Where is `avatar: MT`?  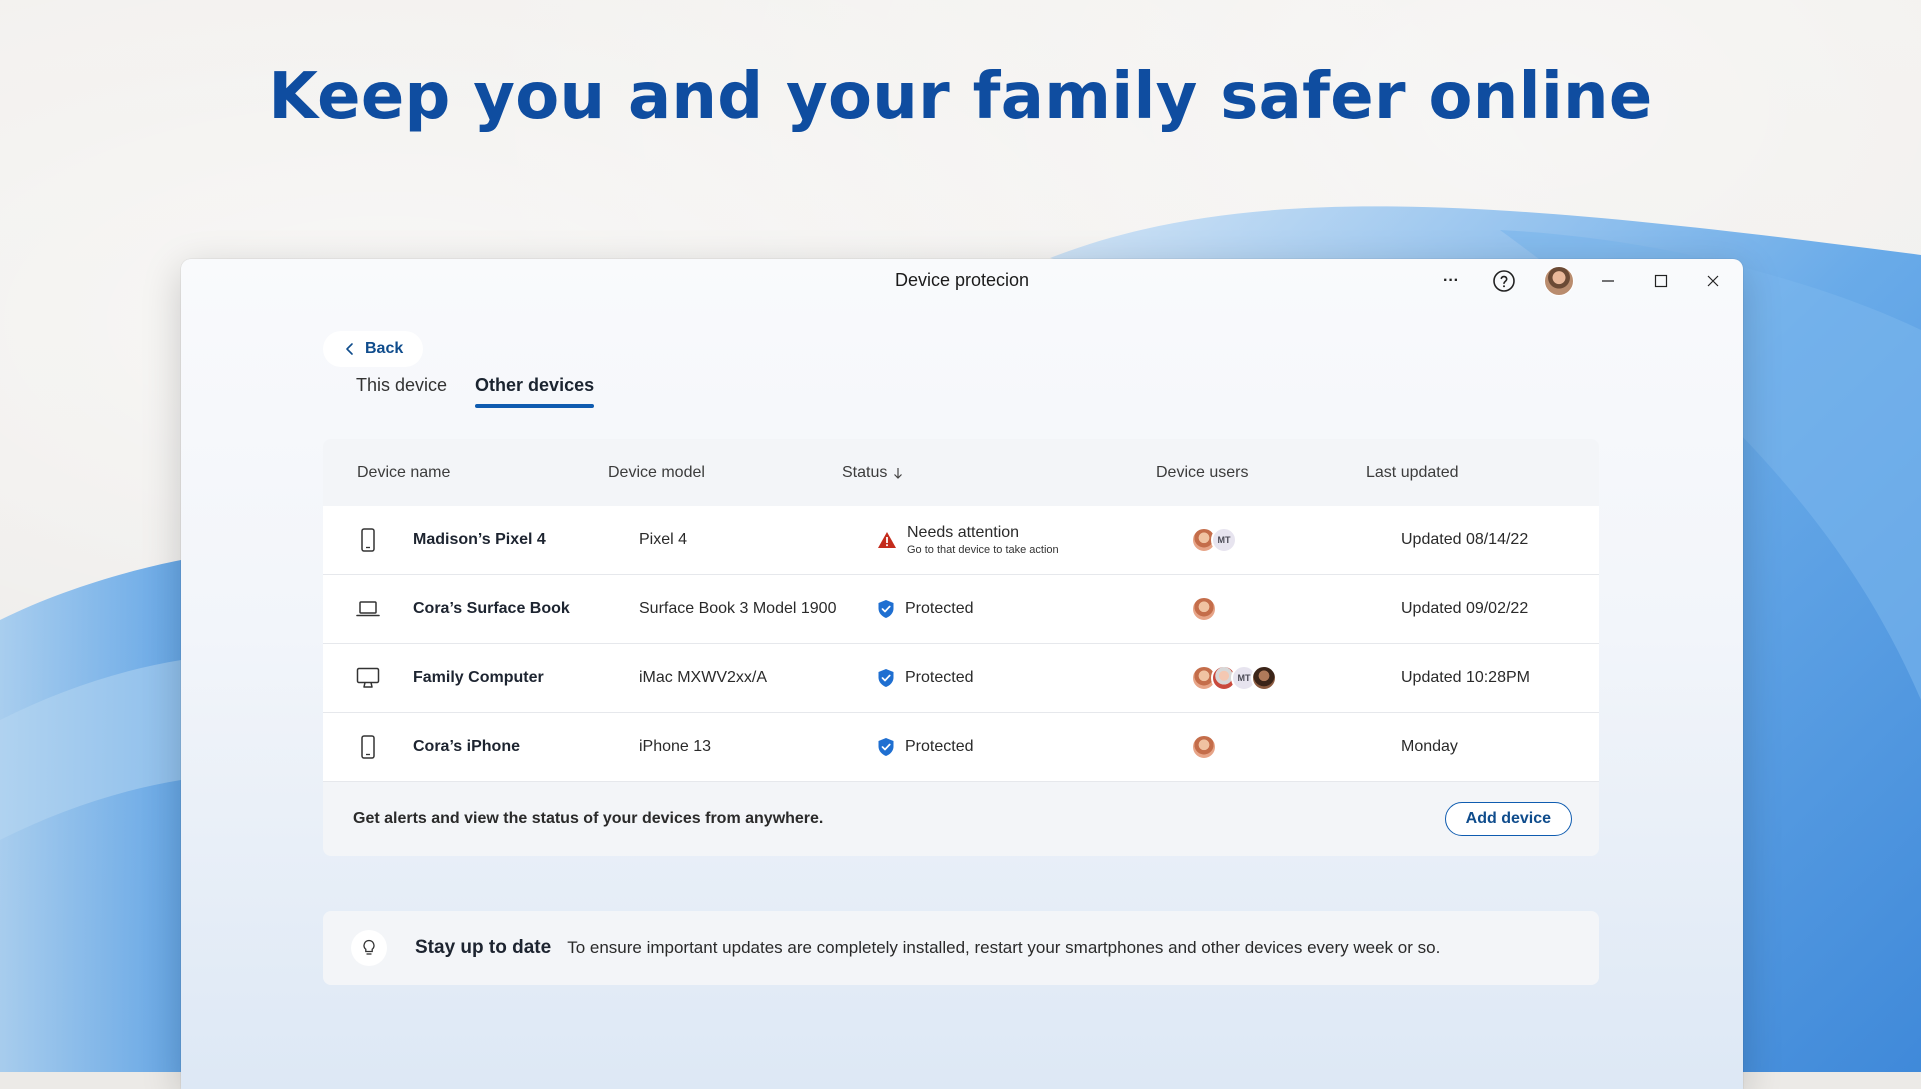 avatar: MT is located at coordinates (1224, 540).